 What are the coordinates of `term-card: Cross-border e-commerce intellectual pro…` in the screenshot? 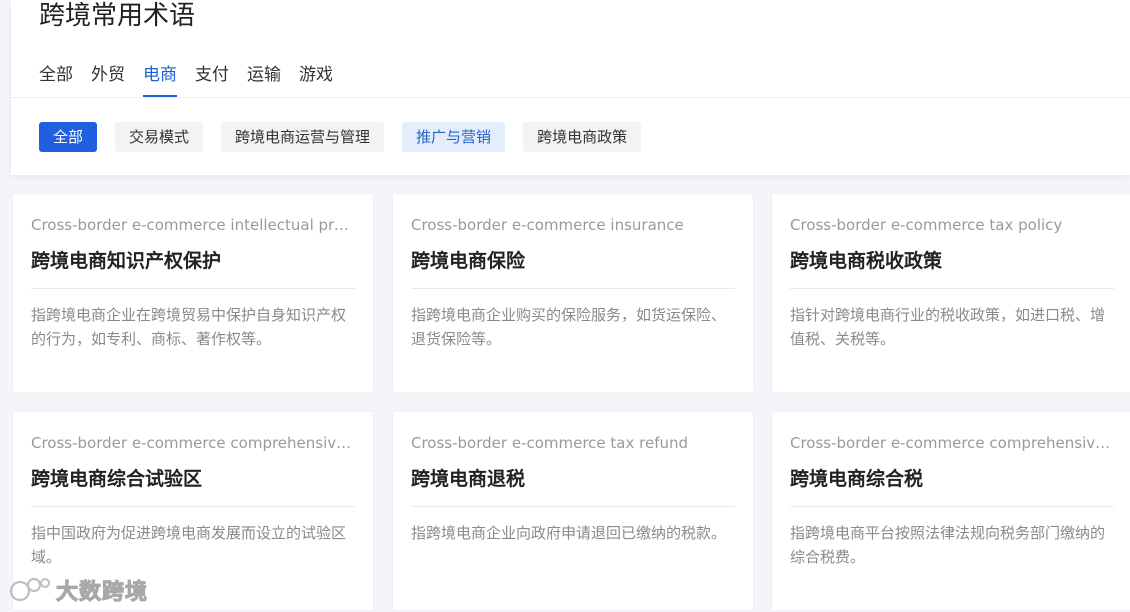 It's located at (193, 293).